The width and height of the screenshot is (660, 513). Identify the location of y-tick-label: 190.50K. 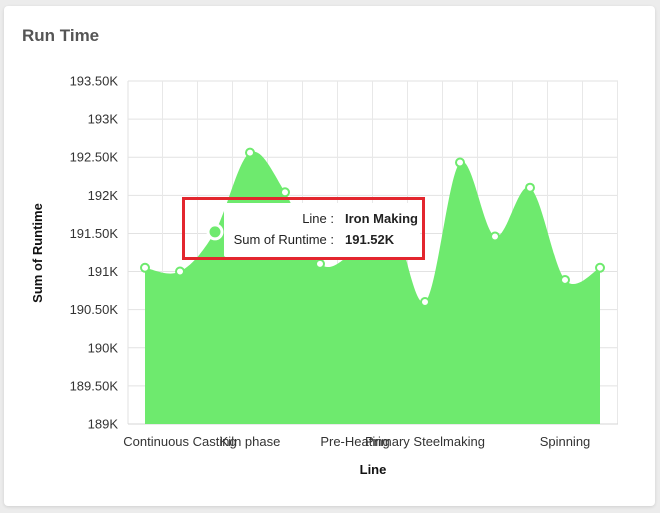
(94, 309).